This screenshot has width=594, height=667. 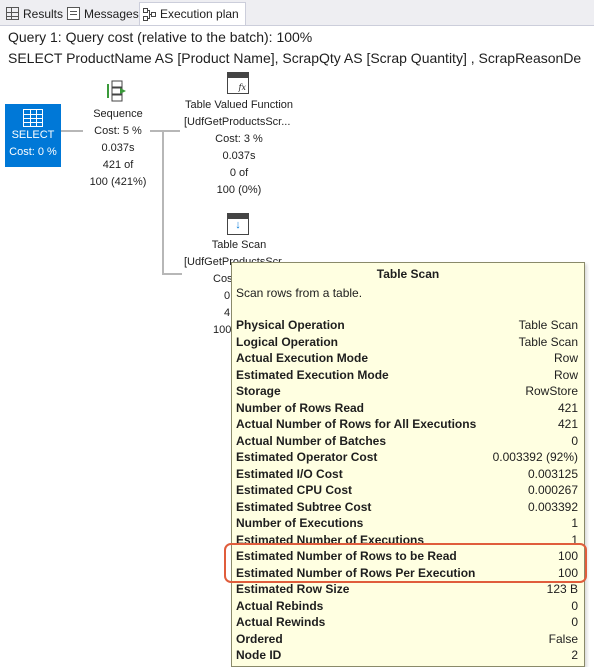 I want to click on grid-icon, so click(x=12, y=13).